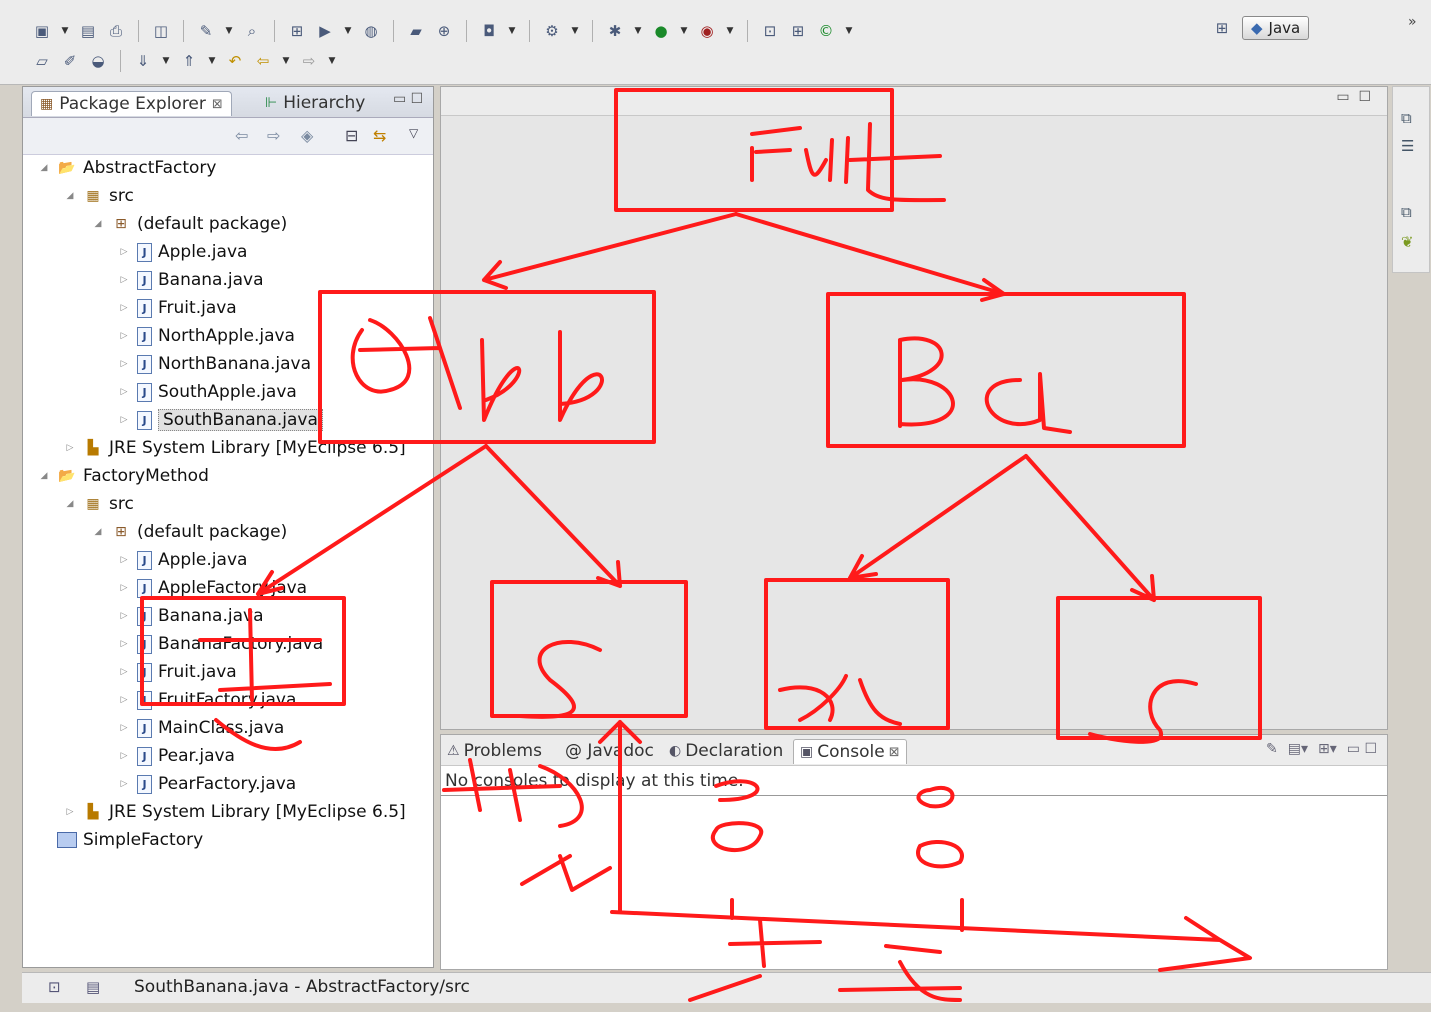 This screenshot has width=1431, height=1012. I want to click on save-icon: ▤, so click(88, 31).